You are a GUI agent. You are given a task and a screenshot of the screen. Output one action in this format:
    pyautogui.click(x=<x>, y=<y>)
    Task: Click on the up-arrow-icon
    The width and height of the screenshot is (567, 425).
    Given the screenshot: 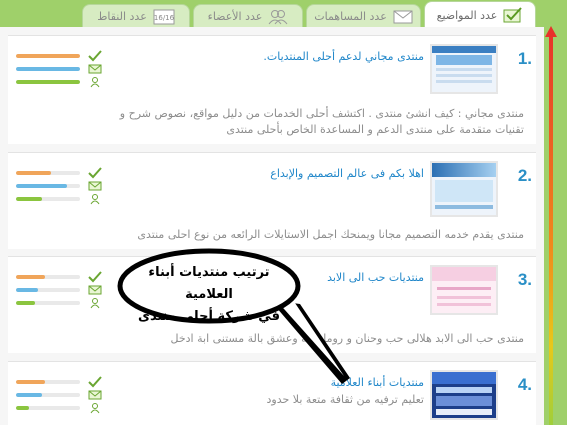 What is the action you would take?
    pyautogui.click(x=551, y=31)
    